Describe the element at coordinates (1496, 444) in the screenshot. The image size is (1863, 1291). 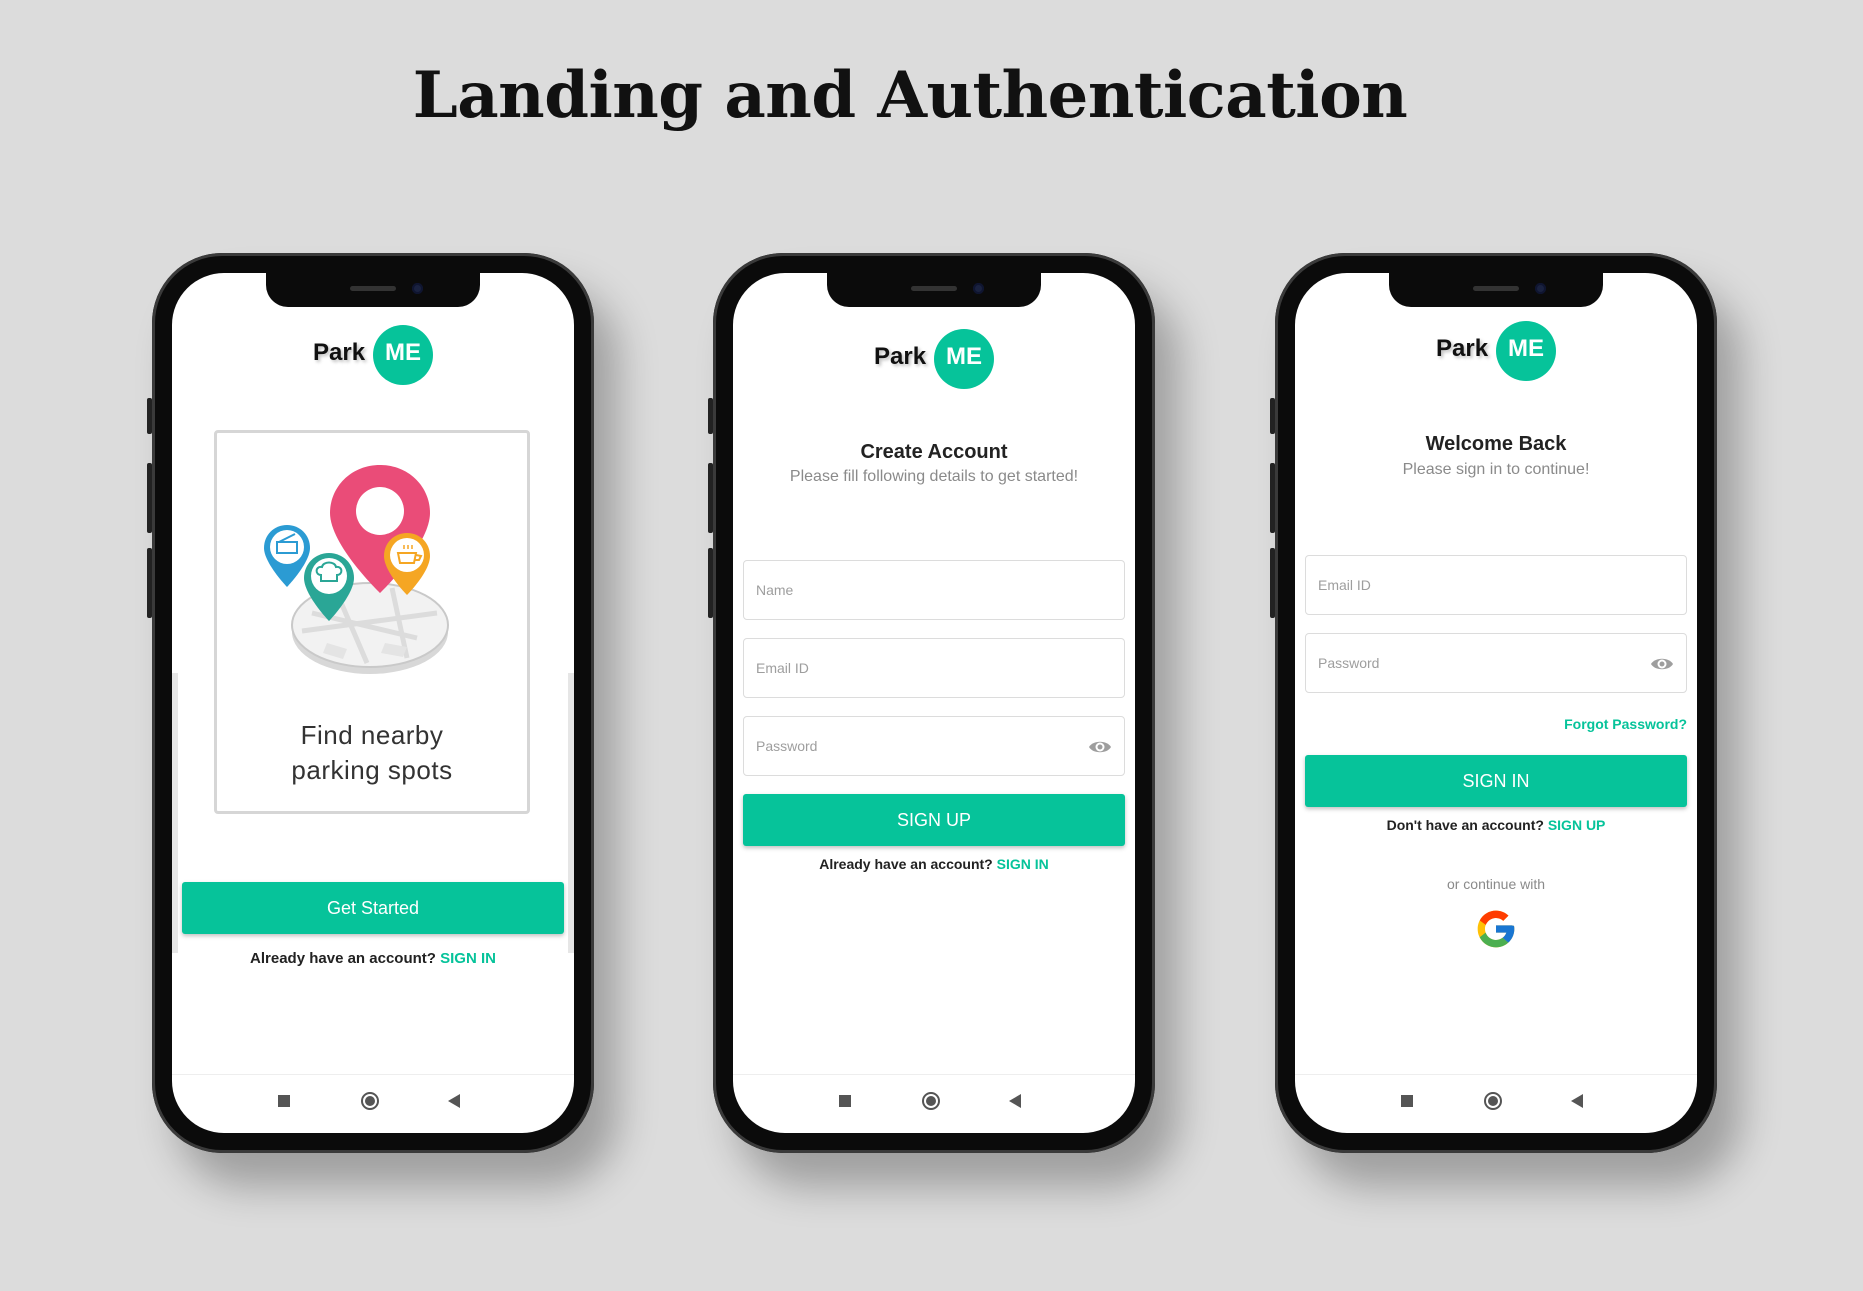
I see `signin-heading: Welcome Back` at that location.